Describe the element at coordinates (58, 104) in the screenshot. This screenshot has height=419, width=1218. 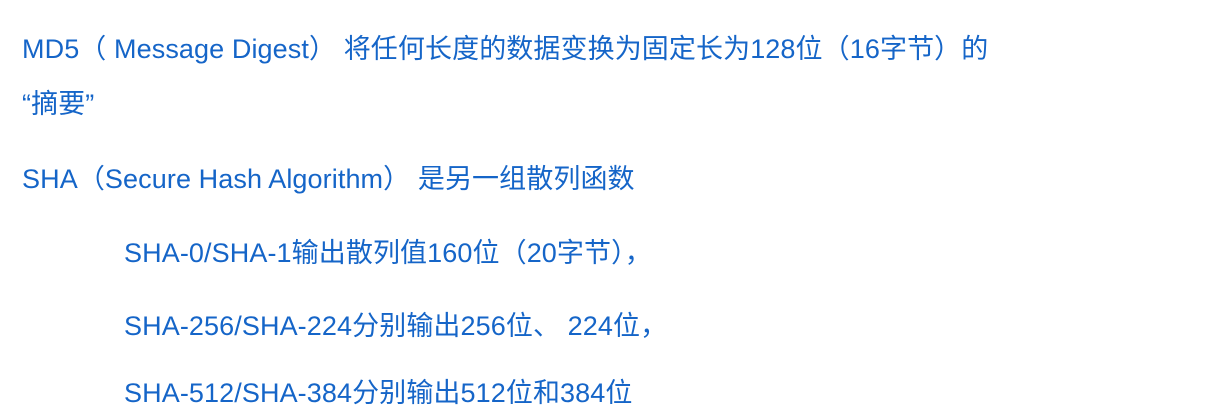
I see `md5-description-continuation: “摘要”` at that location.